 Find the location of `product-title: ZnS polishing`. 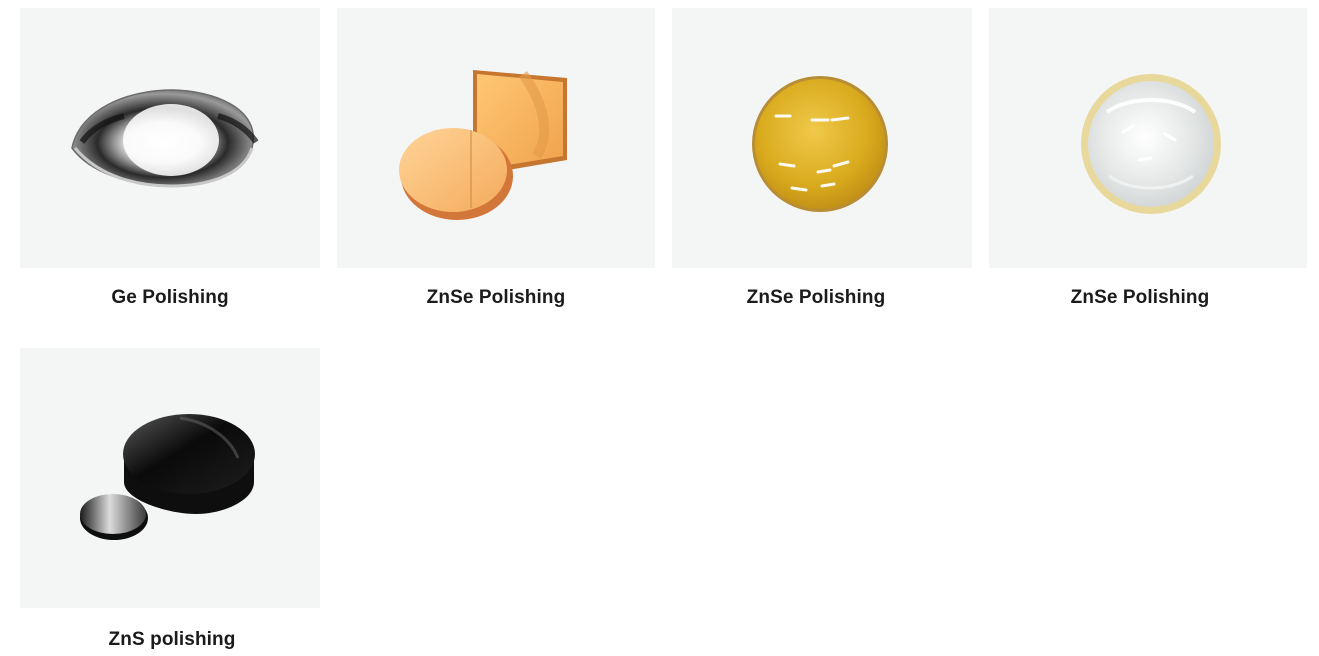

product-title: ZnS polishing is located at coordinates (172, 640).